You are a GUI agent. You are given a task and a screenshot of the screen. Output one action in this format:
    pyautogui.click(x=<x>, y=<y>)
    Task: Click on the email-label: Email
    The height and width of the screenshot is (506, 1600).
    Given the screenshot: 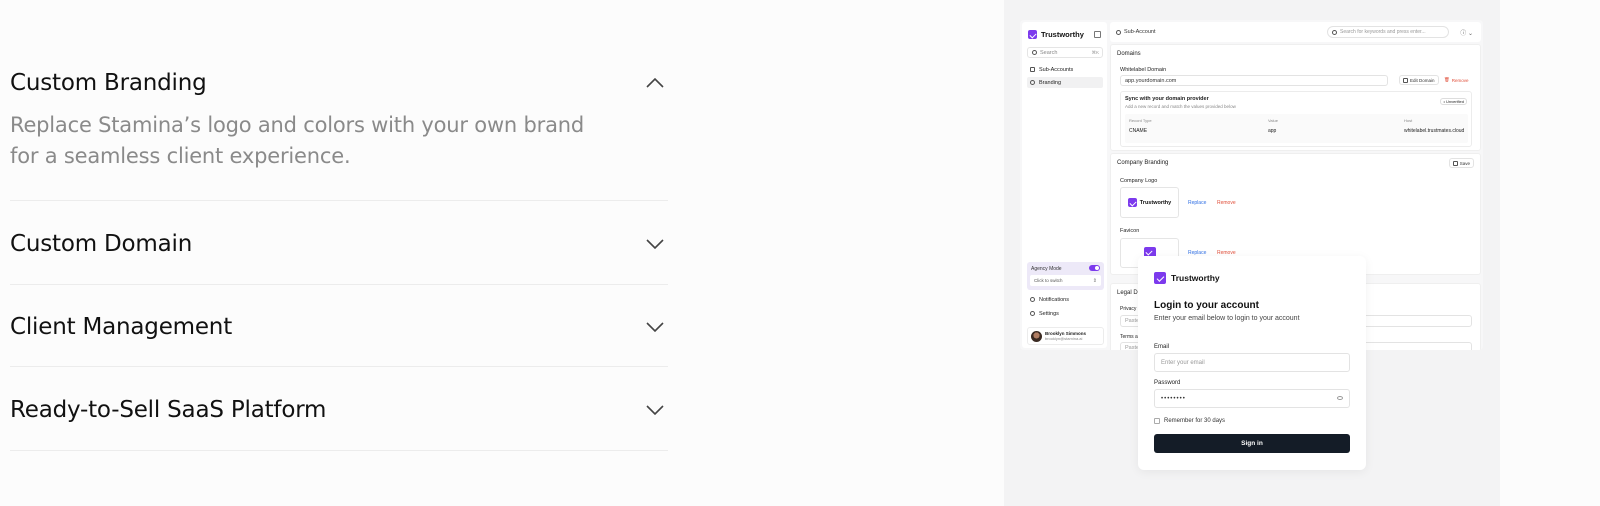 What is the action you would take?
    pyautogui.click(x=1162, y=347)
    